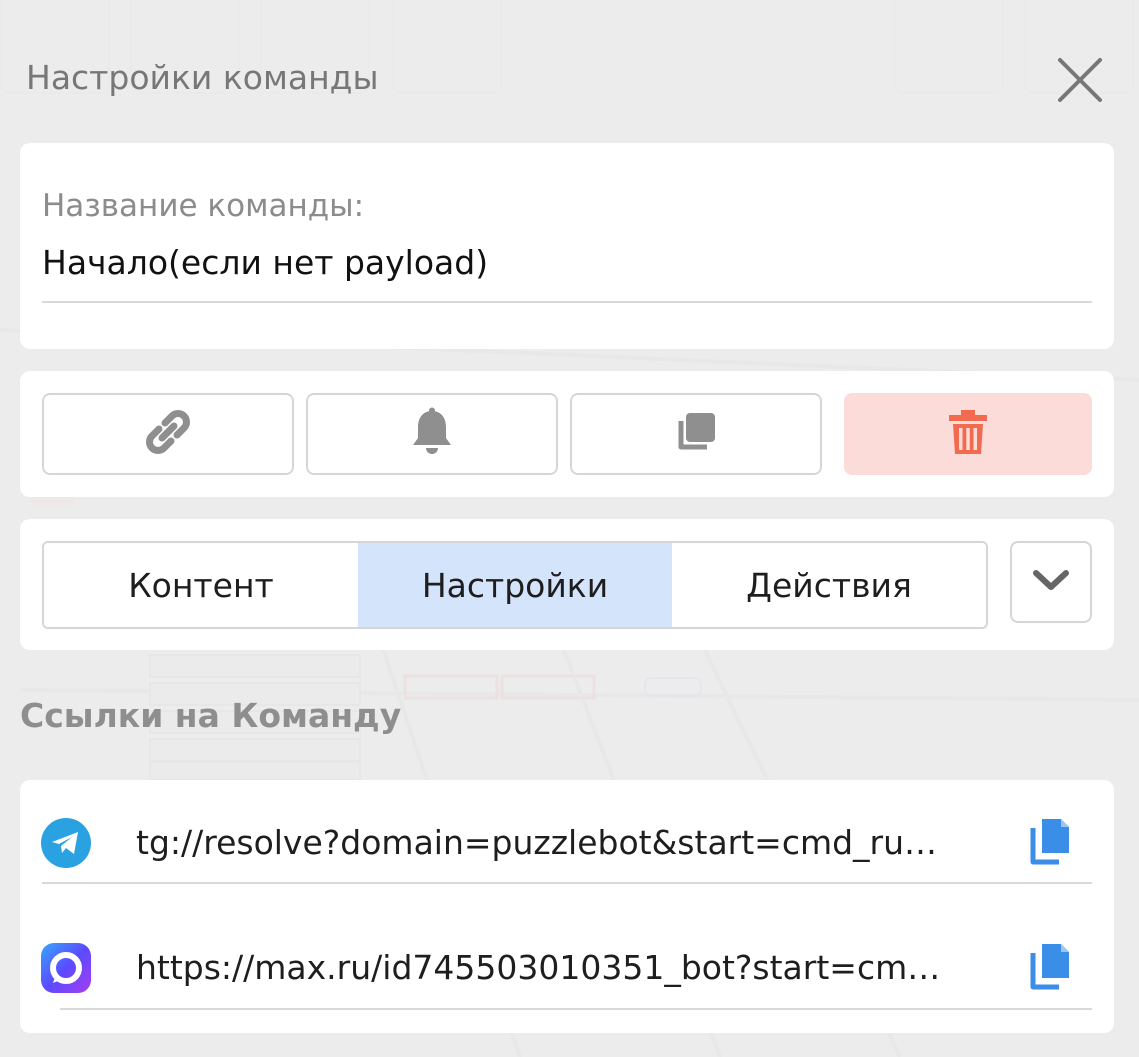  I want to click on delete-button, so click(968, 434).